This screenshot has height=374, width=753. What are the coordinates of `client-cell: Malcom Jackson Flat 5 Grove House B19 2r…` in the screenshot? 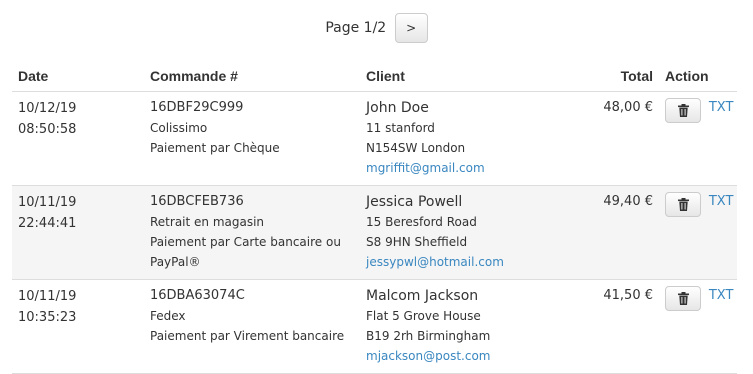 It's located at (460, 326).